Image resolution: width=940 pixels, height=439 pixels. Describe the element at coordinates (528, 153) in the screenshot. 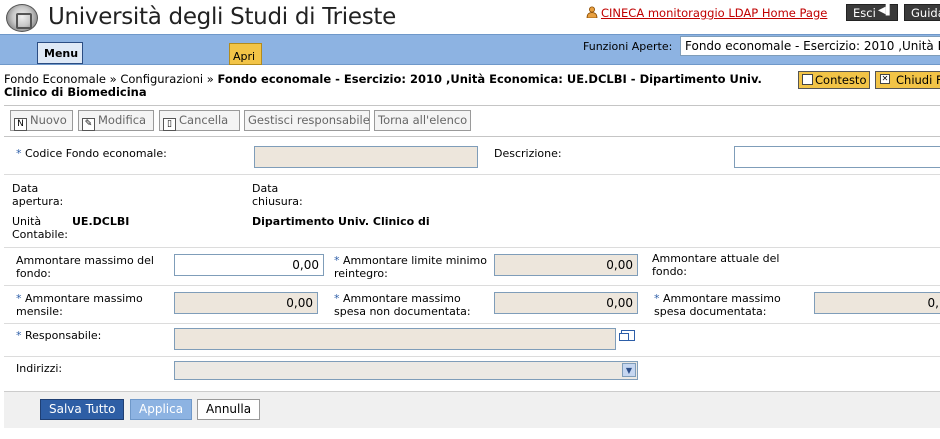

I see `descrizione-label: Descrizione:` at that location.